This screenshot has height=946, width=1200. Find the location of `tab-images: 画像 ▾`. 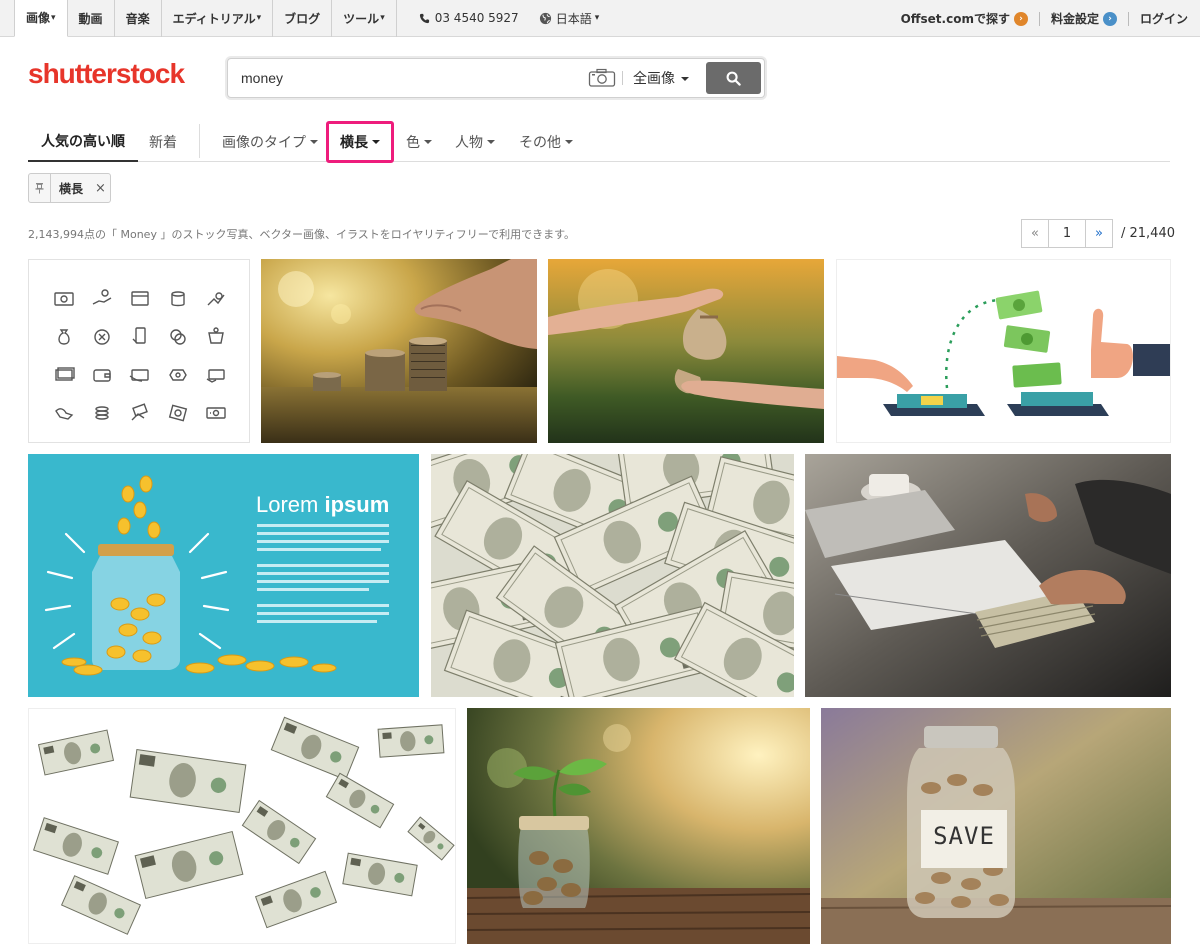

tab-images: 画像 ▾ is located at coordinates (41, 18).